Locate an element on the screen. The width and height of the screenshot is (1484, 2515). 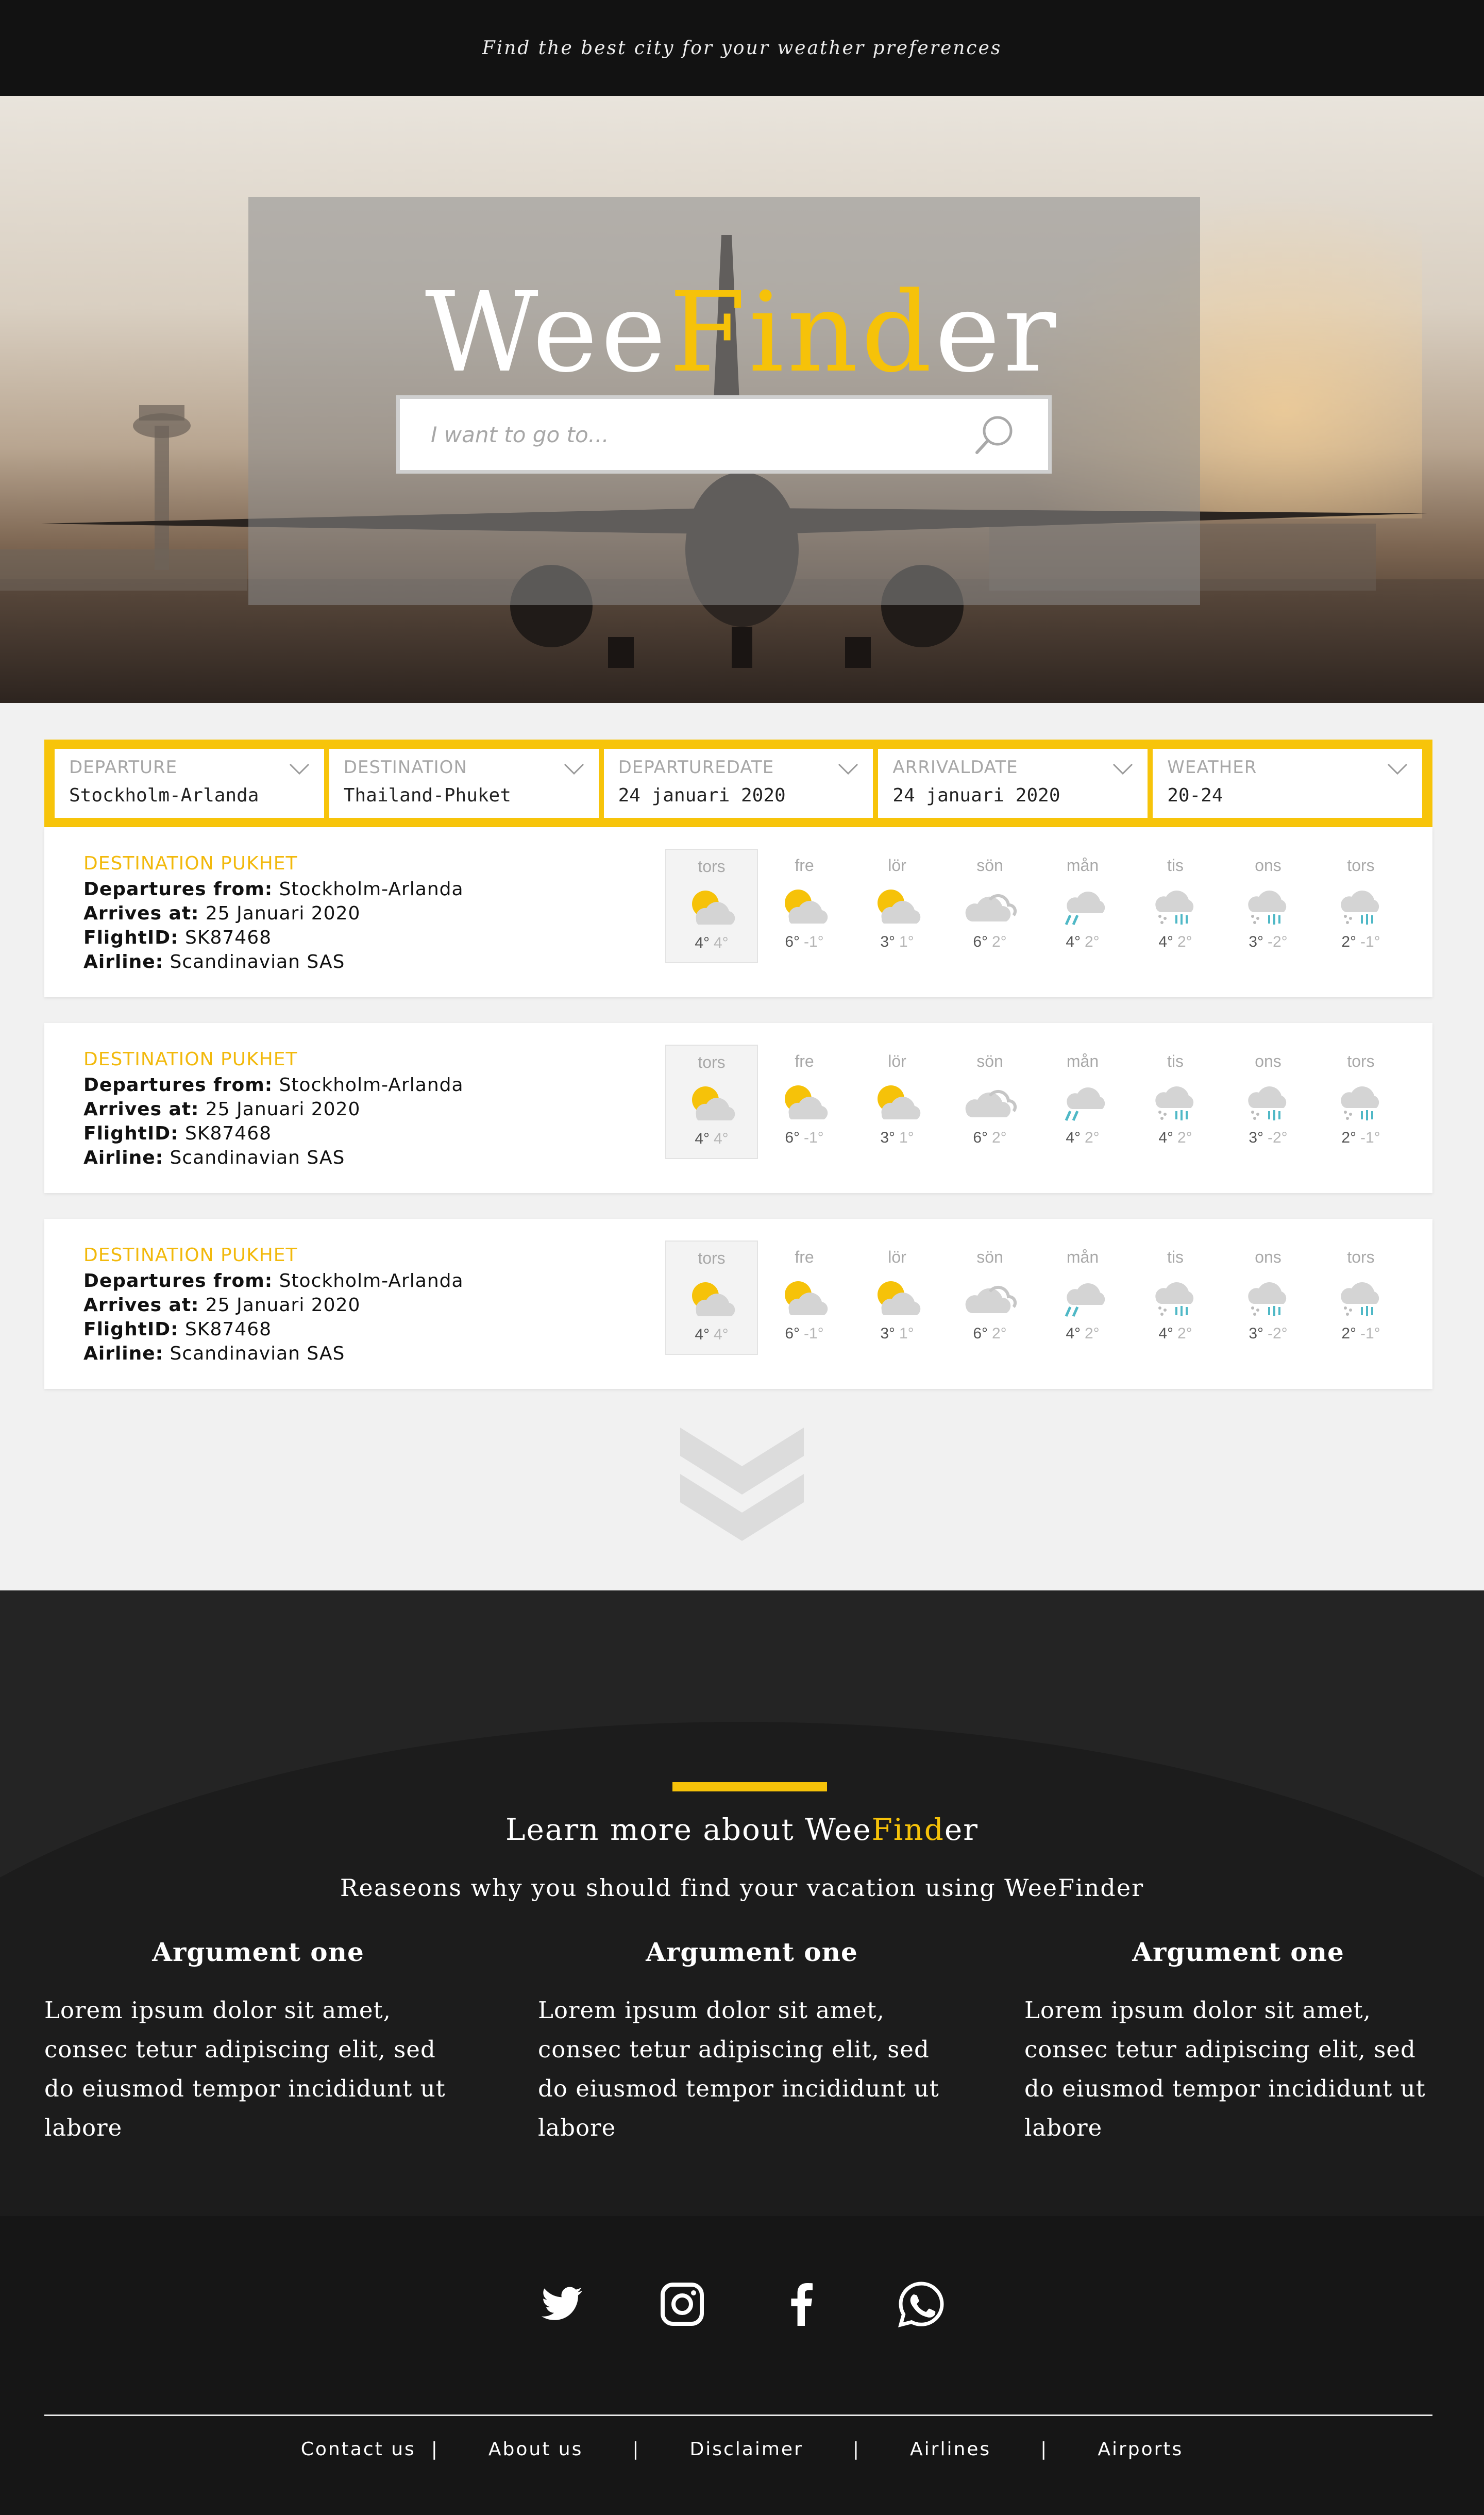
filter-weather: WEATHER 20-24 is located at coordinates (1287, 783).